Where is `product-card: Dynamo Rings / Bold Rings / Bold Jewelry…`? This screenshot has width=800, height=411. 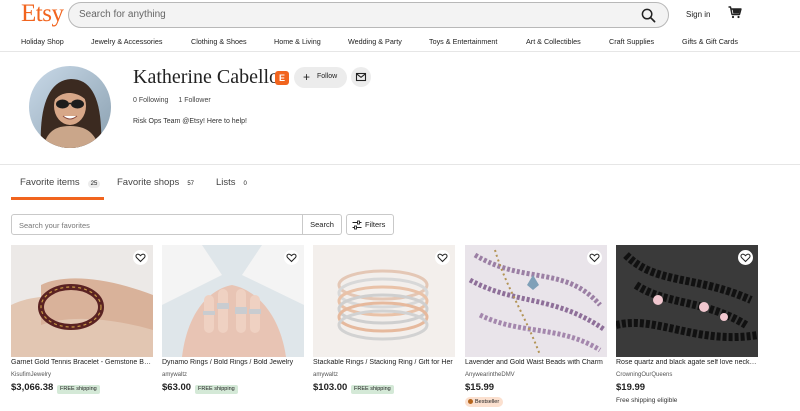 product-card: Dynamo Rings / Bold Rings / Bold Jewelry… is located at coordinates (233, 328).